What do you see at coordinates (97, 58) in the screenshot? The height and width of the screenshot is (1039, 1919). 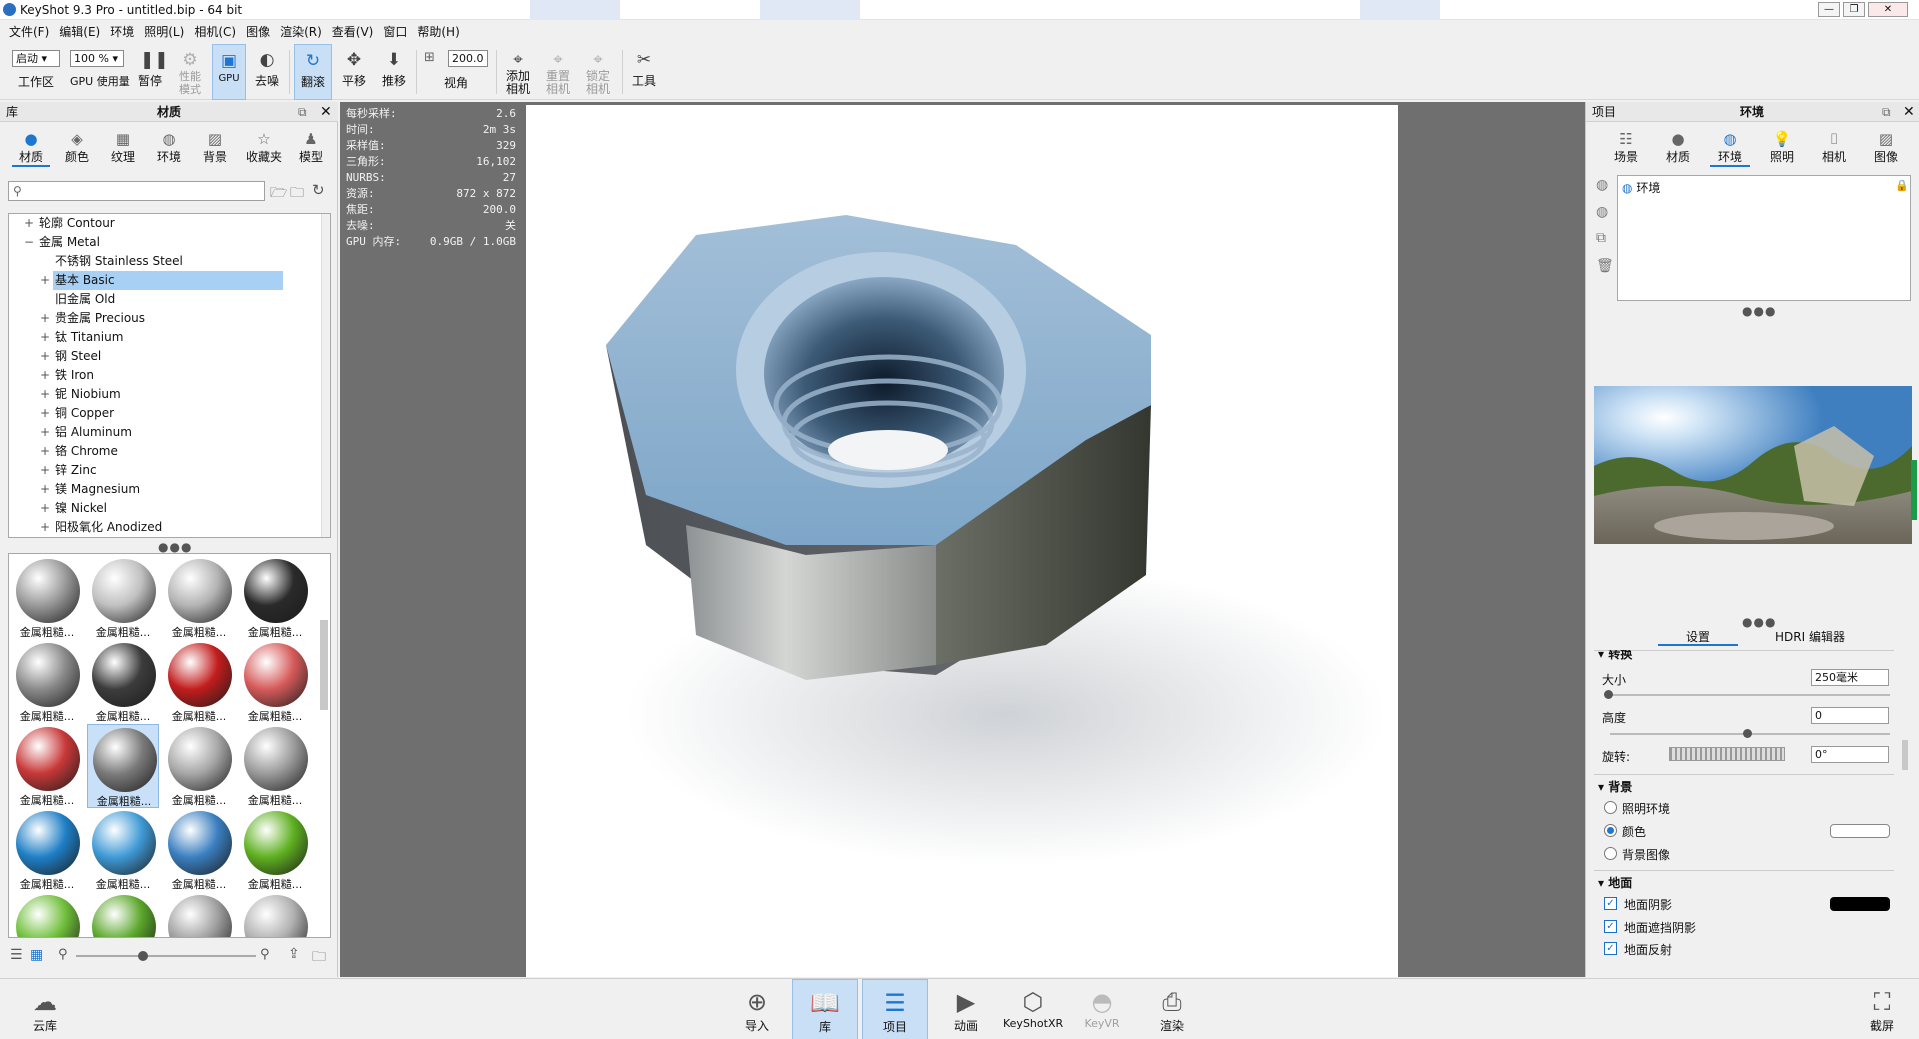 I see `gpu-usage-select: 100 % ▾` at bounding box center [97, 58].